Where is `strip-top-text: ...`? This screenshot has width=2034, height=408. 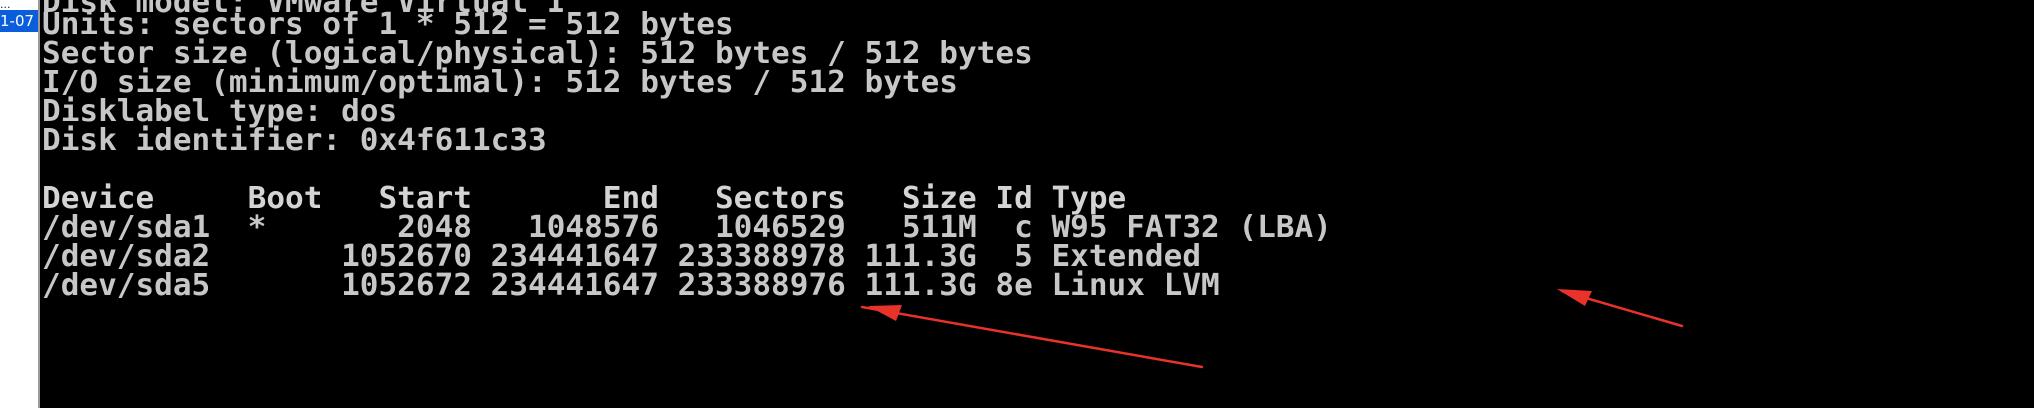
strip-top-text: ... is located at coordinates (5, 4).